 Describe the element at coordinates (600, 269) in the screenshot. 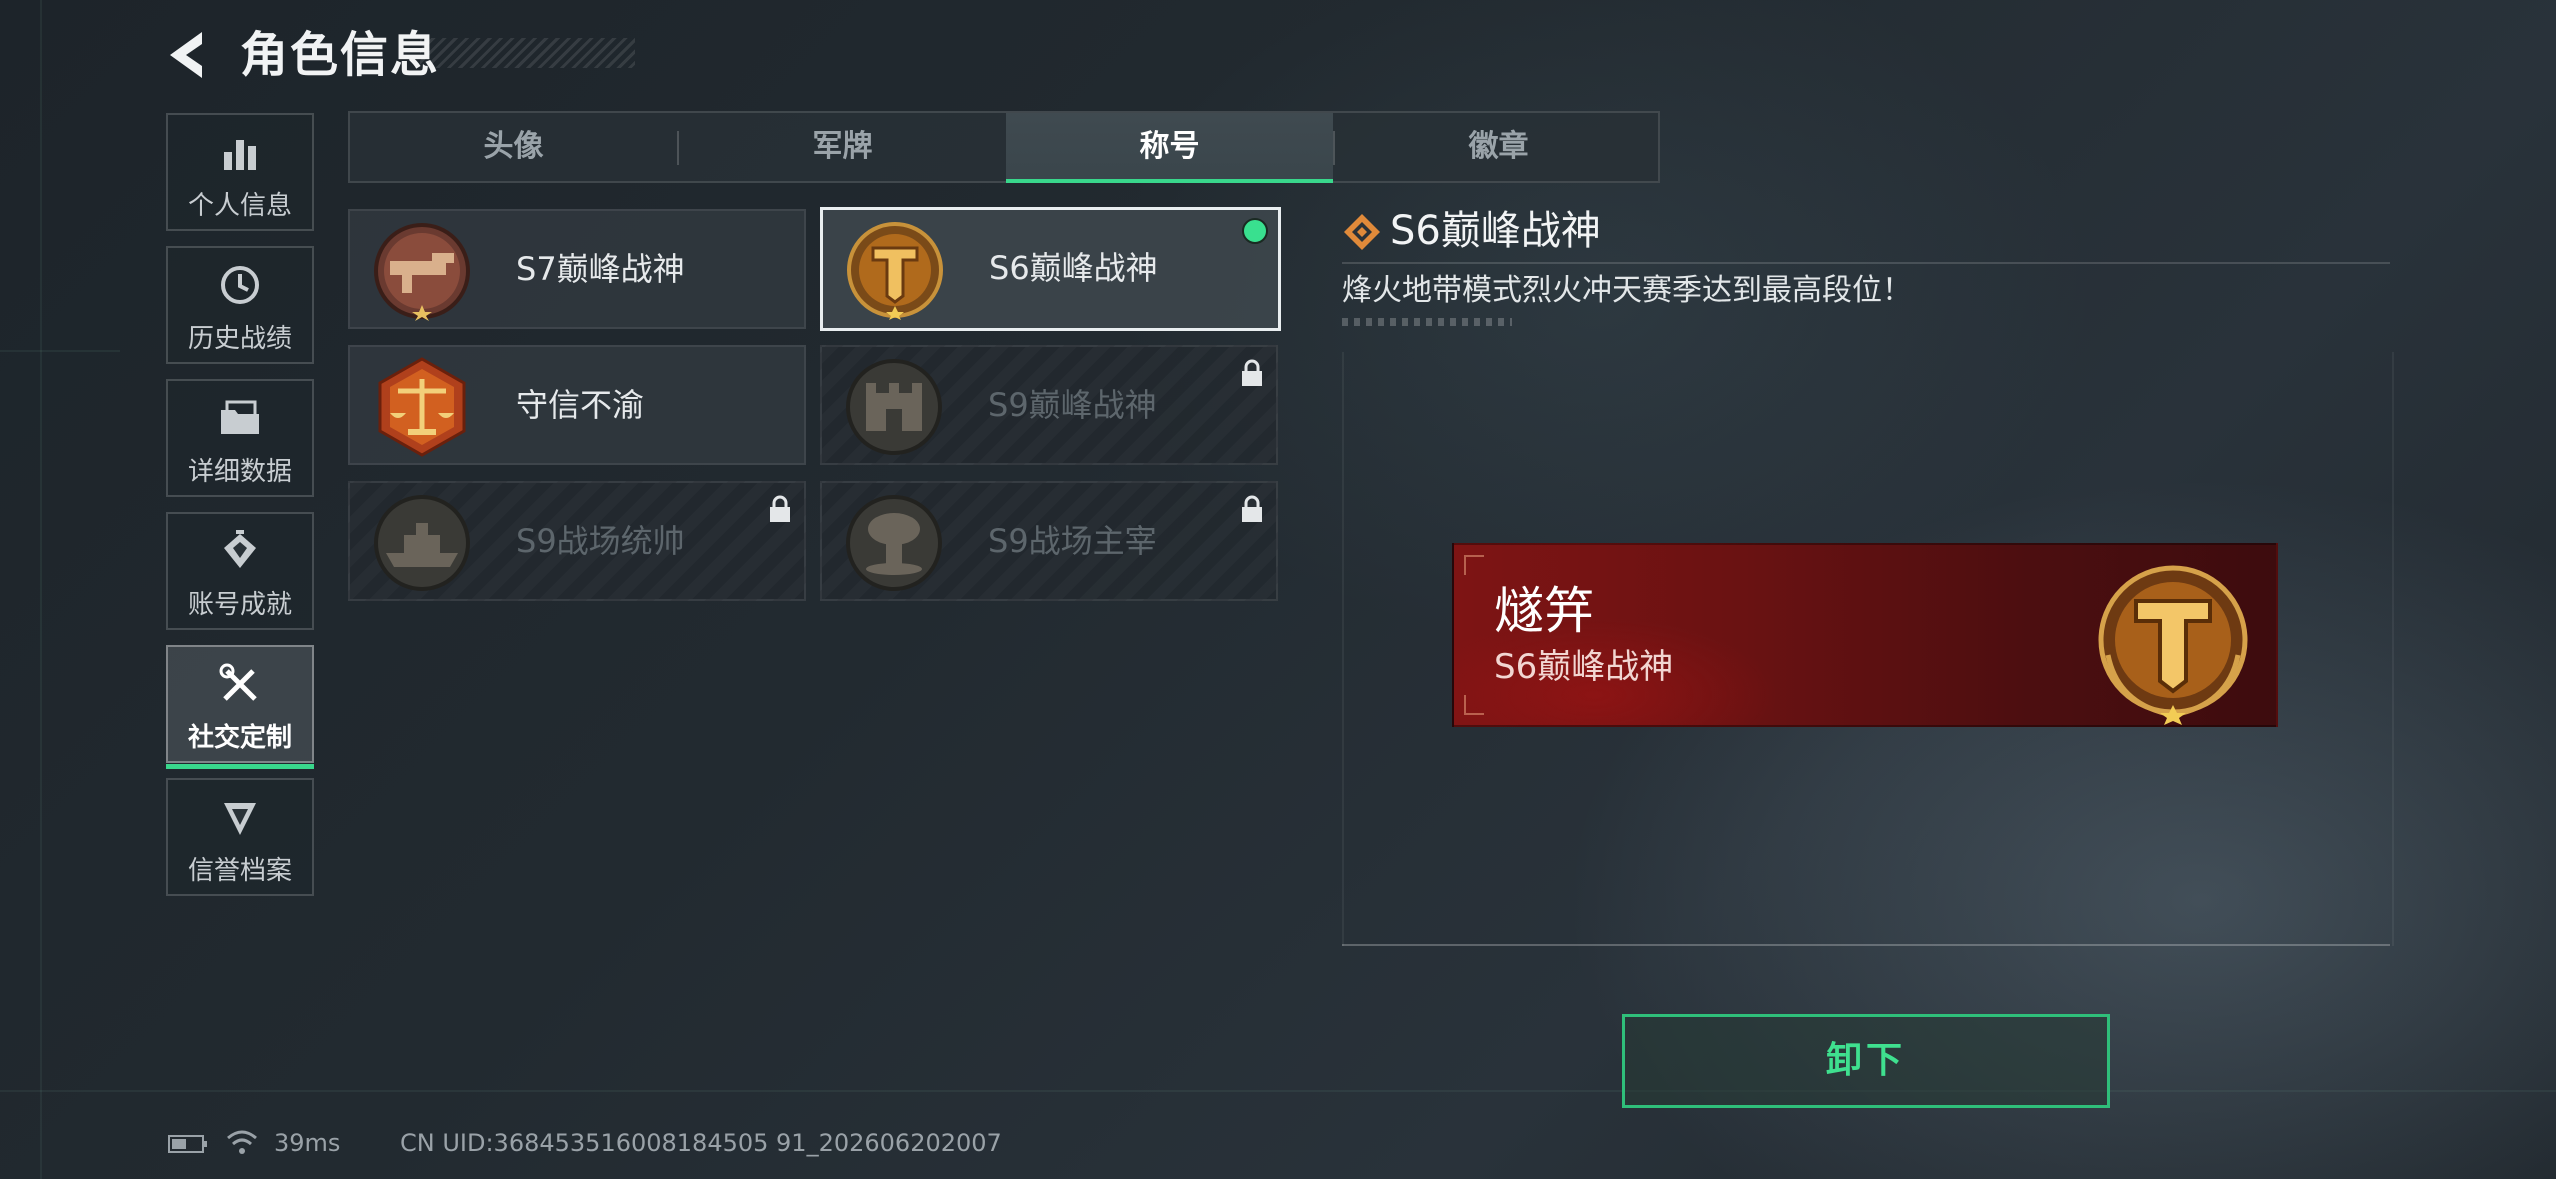

I see `title-card-label: S7巅峰战神` at that location.